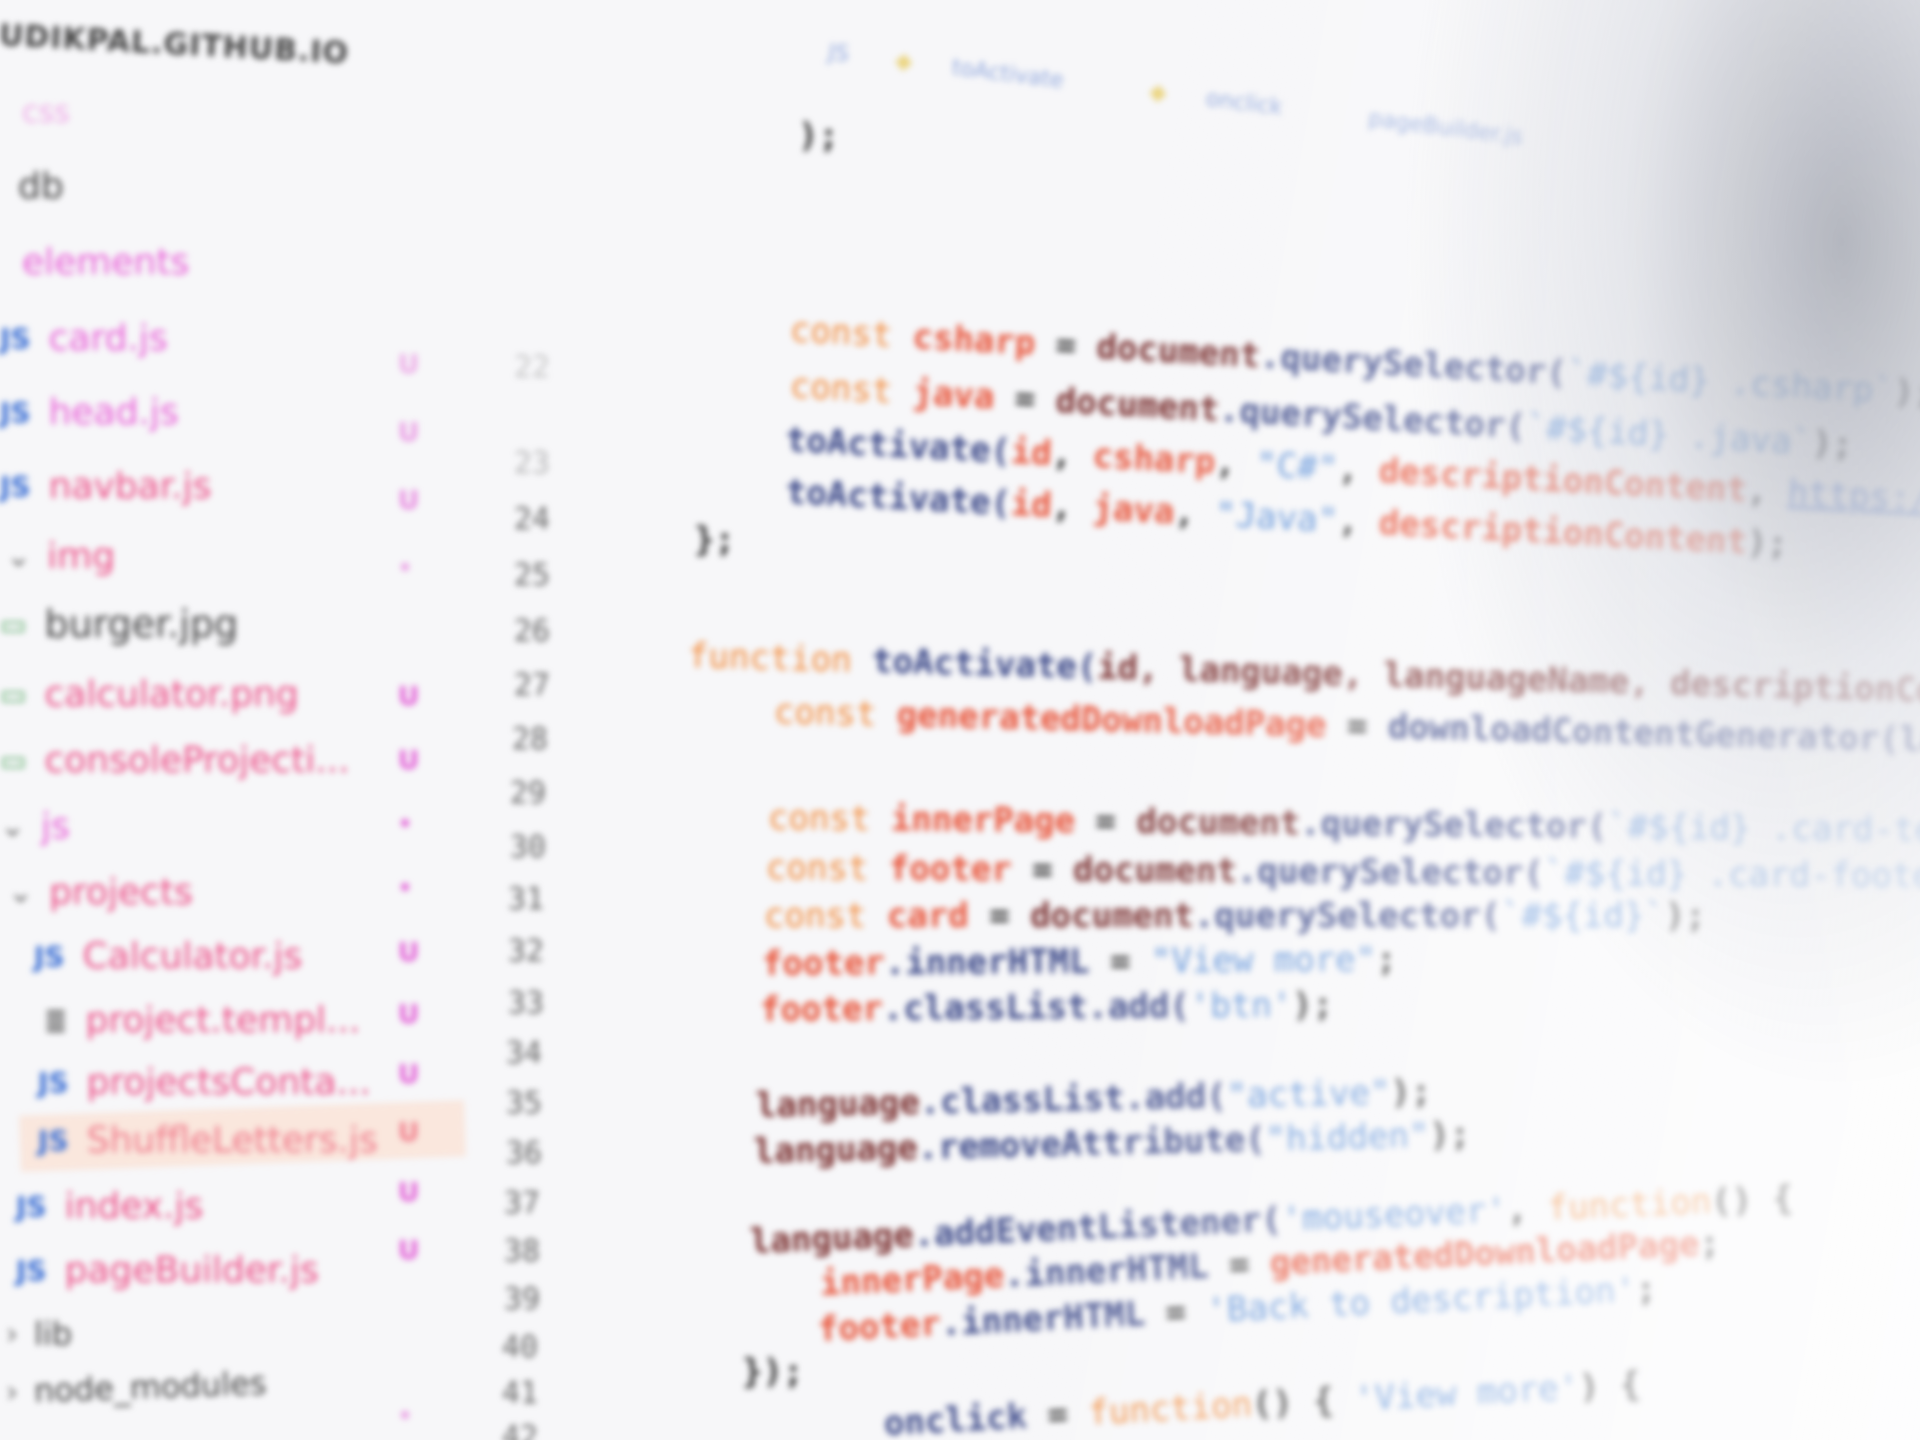 The height and width of the screenshot is (1440, 1920). Describe the element at coordinates (519, 1430) in the screenshot. I see `line-number: 42` at that location.